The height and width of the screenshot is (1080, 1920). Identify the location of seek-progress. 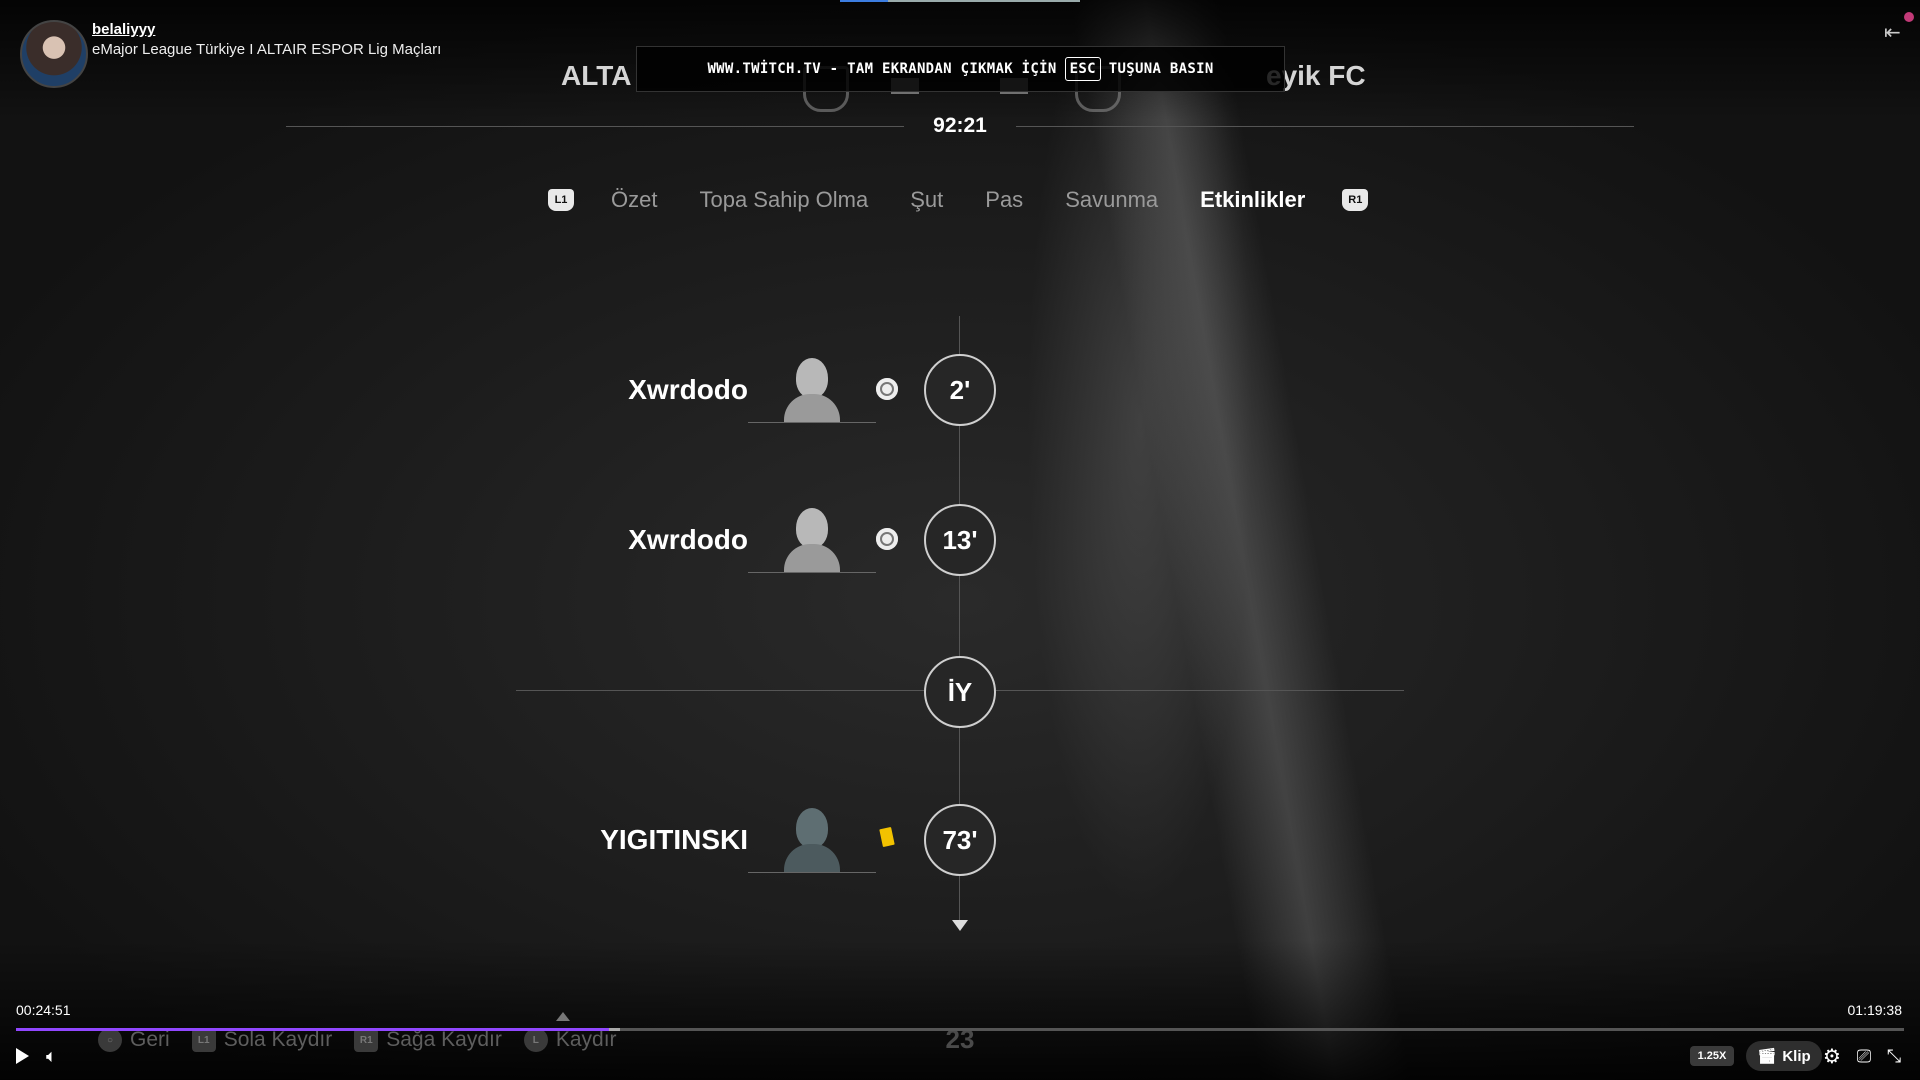
(312, 1029).